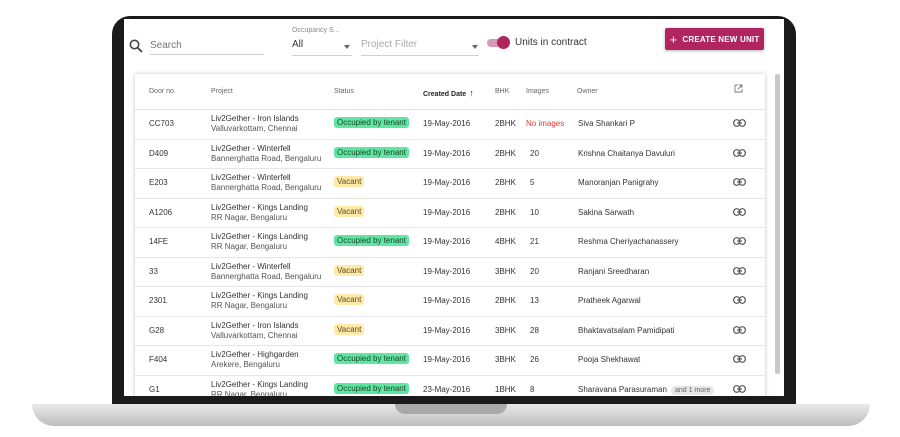 Image resolution: width=900 pixels, height=437 pixels. I want to click on occupancy-value: All, so click(298, 44).